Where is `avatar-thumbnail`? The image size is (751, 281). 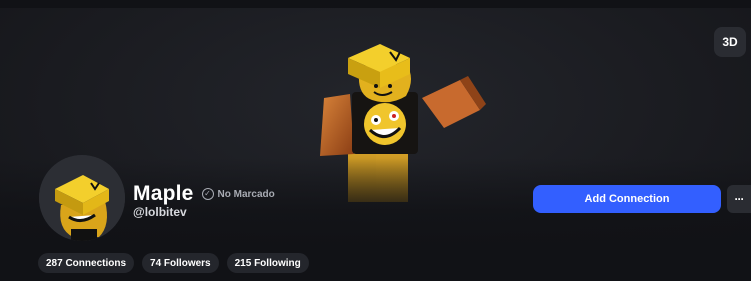 avatar-thumbnail is located at coordinates (82, 198).